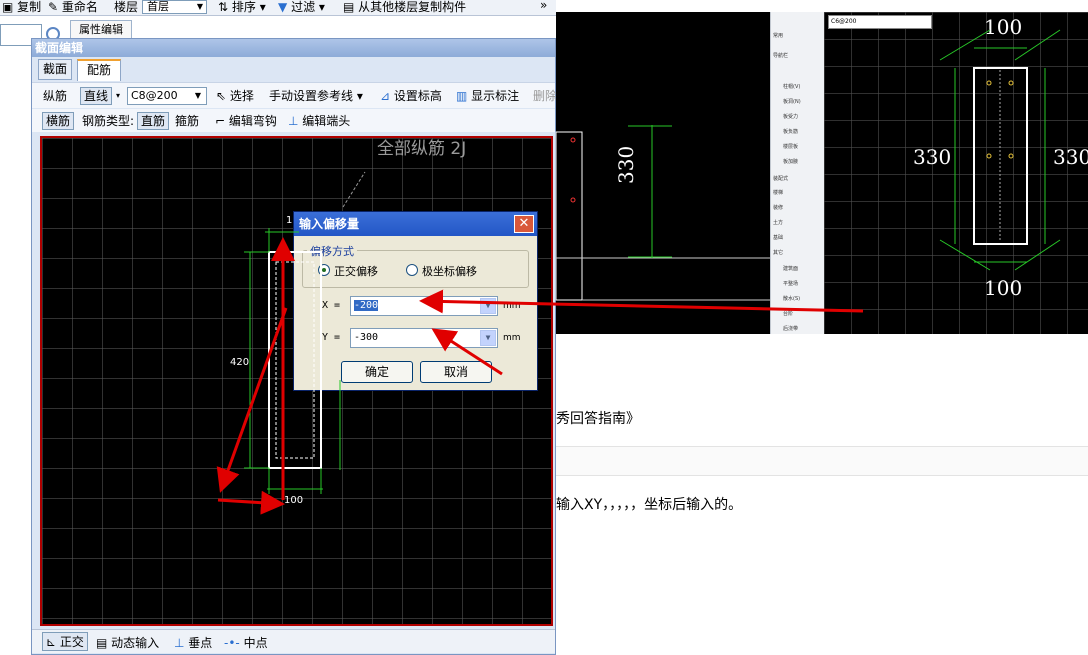 The image size is (1088, 655). What do you see at coordinates (179, 643) in the screenshot?
I see `perpendicular-icon: ⊥` at bounding box center [179, 643].